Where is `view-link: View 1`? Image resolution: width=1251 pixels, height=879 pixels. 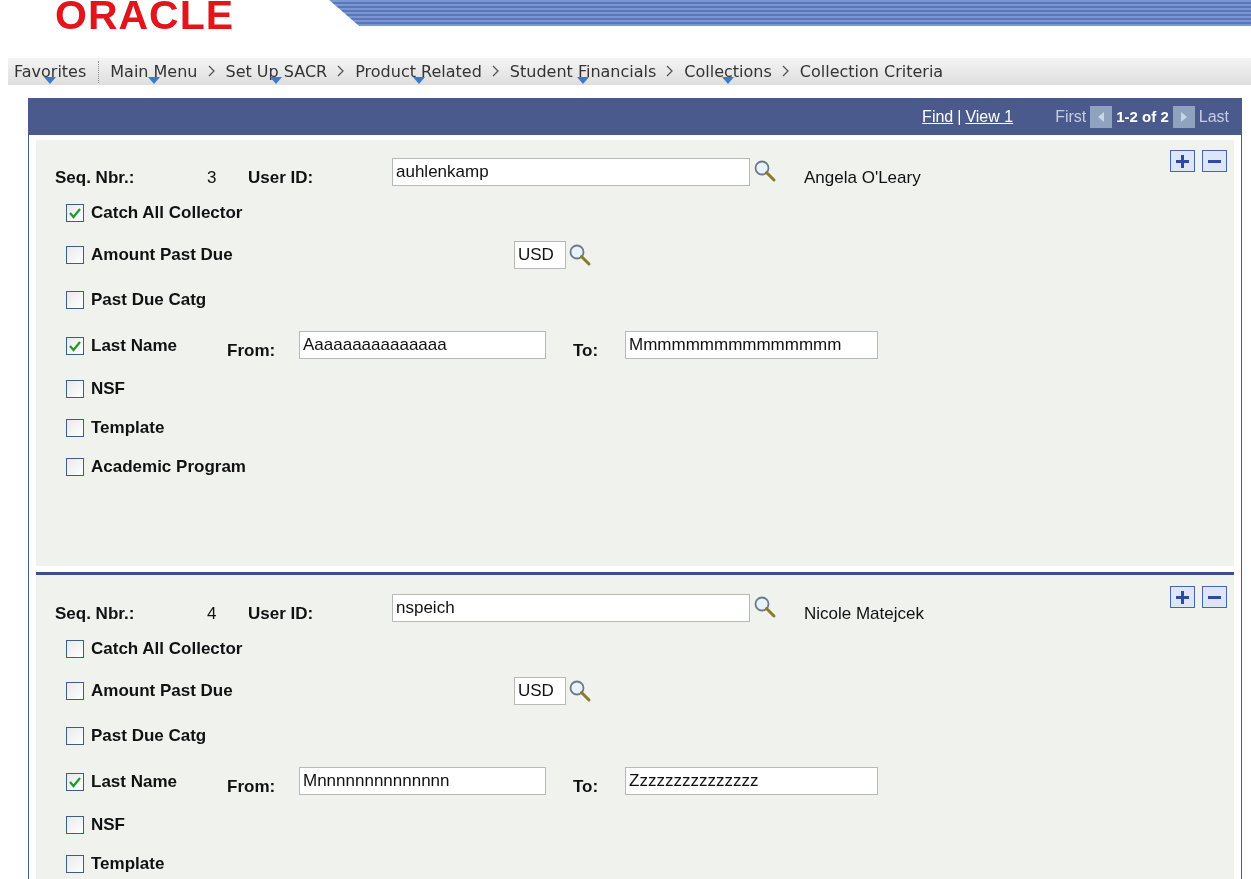 view-link: View 1 is located at coordinates (989, 116).